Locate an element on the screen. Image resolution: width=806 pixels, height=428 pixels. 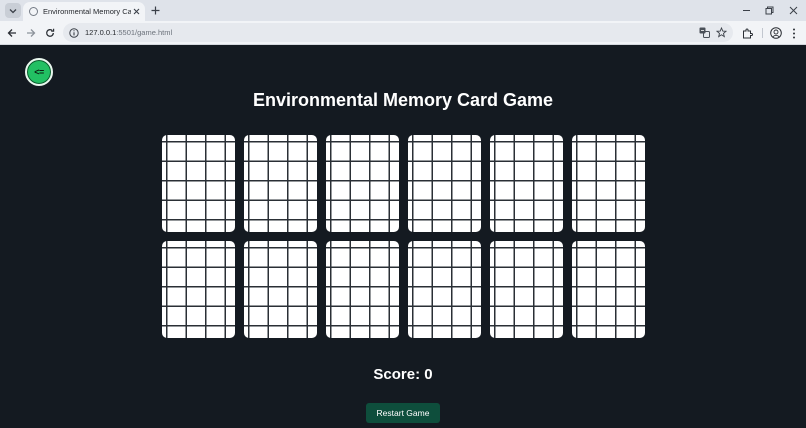
url-path: :5501/game.html is located at coordinates (144, 32).